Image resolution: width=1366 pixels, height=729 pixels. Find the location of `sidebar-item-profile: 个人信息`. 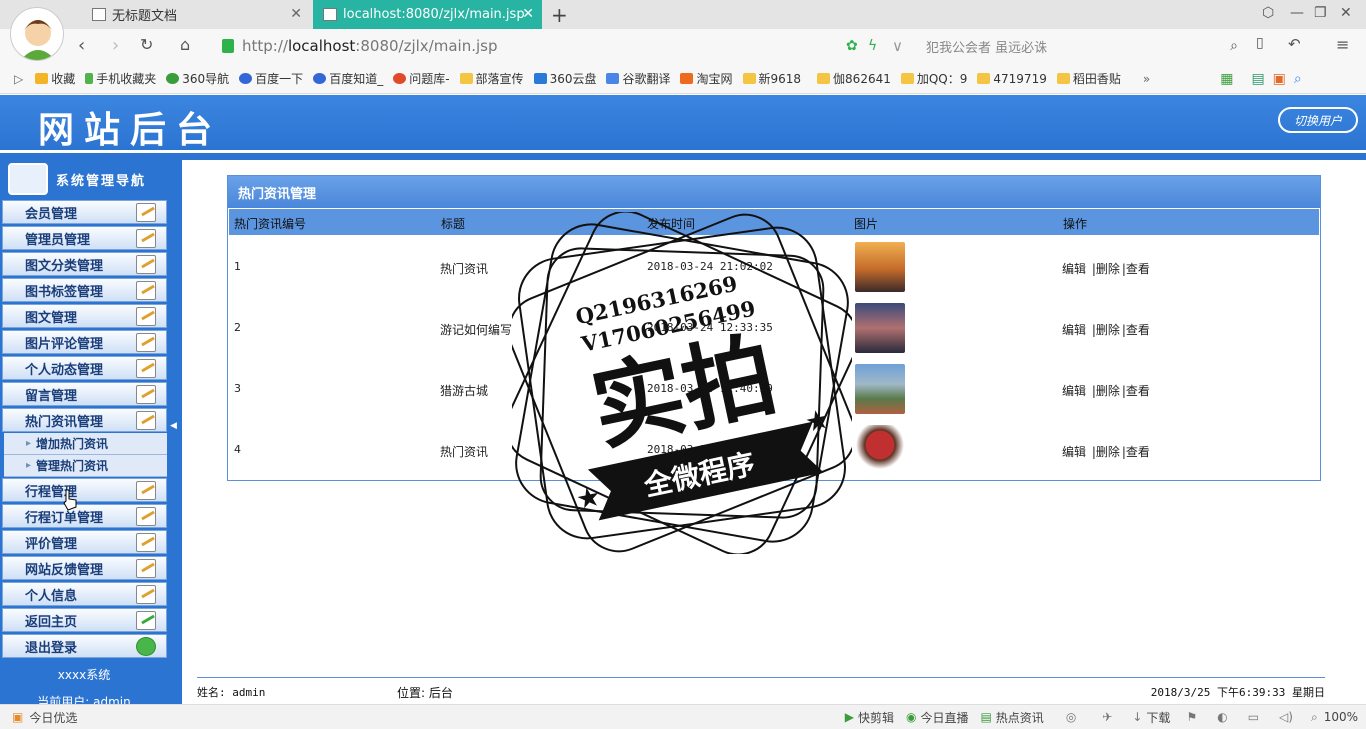

sidebar-item-profile: 个人信息 is located at coordinates (84, 594).